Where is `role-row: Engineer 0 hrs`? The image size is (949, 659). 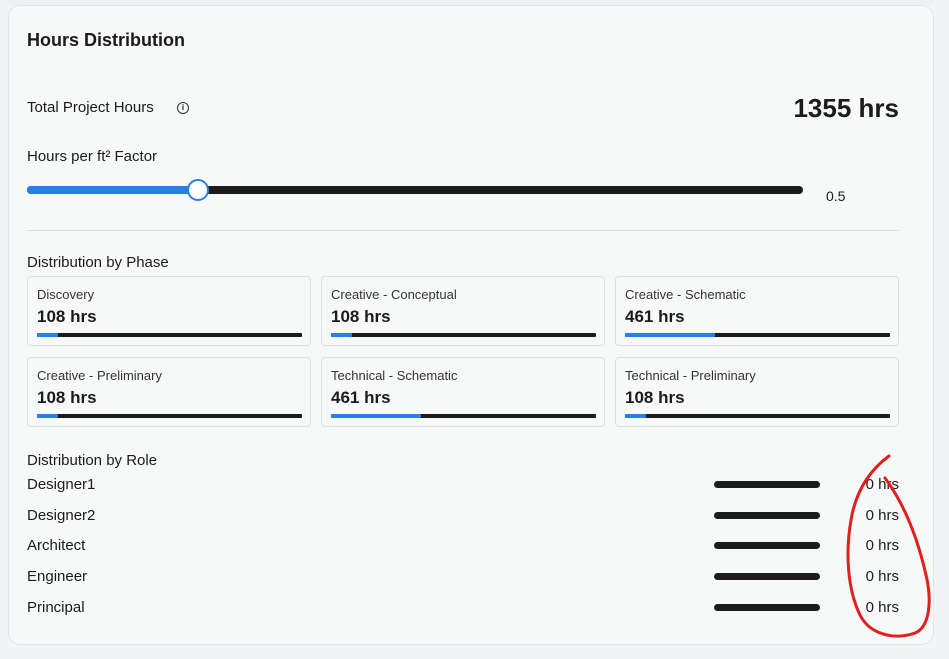 role-row: Engineer 0 hrs is located at coordinates (463, 578).